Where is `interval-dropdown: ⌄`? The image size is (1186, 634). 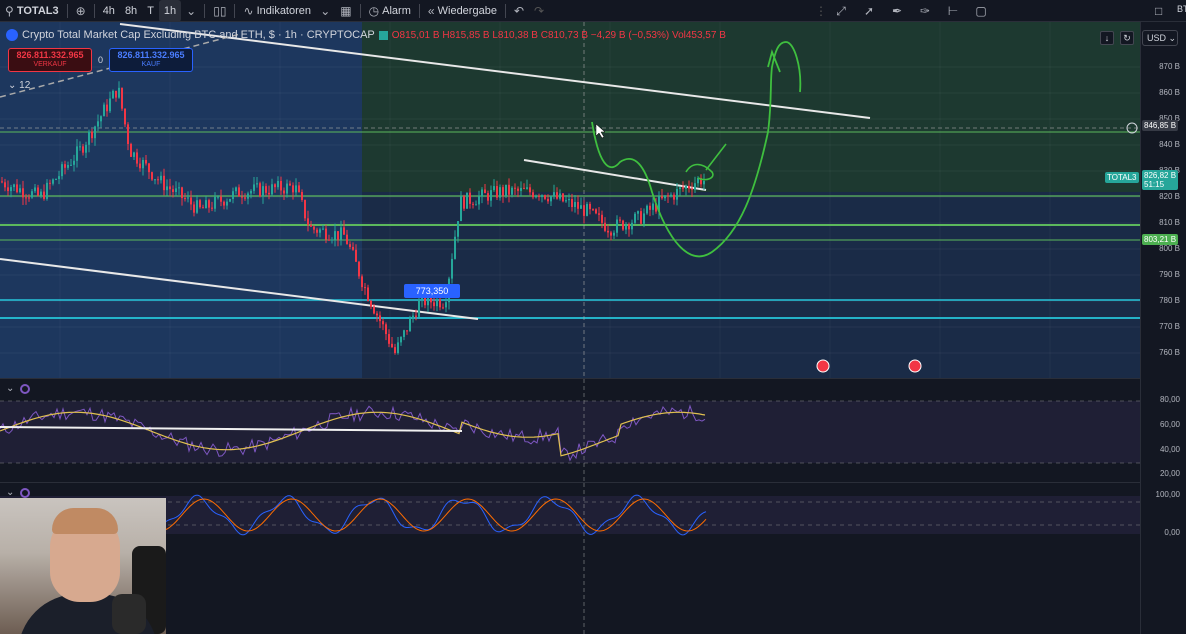 interval-dropdown: ⌄ is located at coordinates (191, 11).